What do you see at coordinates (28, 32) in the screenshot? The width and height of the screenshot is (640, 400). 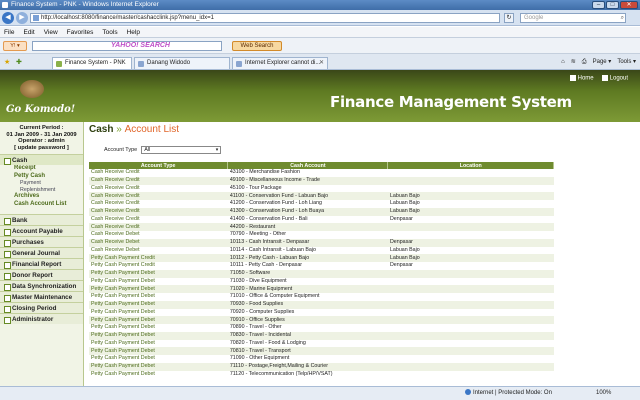 I see `menu-edit: Edit` at bounding box center [28, 32].